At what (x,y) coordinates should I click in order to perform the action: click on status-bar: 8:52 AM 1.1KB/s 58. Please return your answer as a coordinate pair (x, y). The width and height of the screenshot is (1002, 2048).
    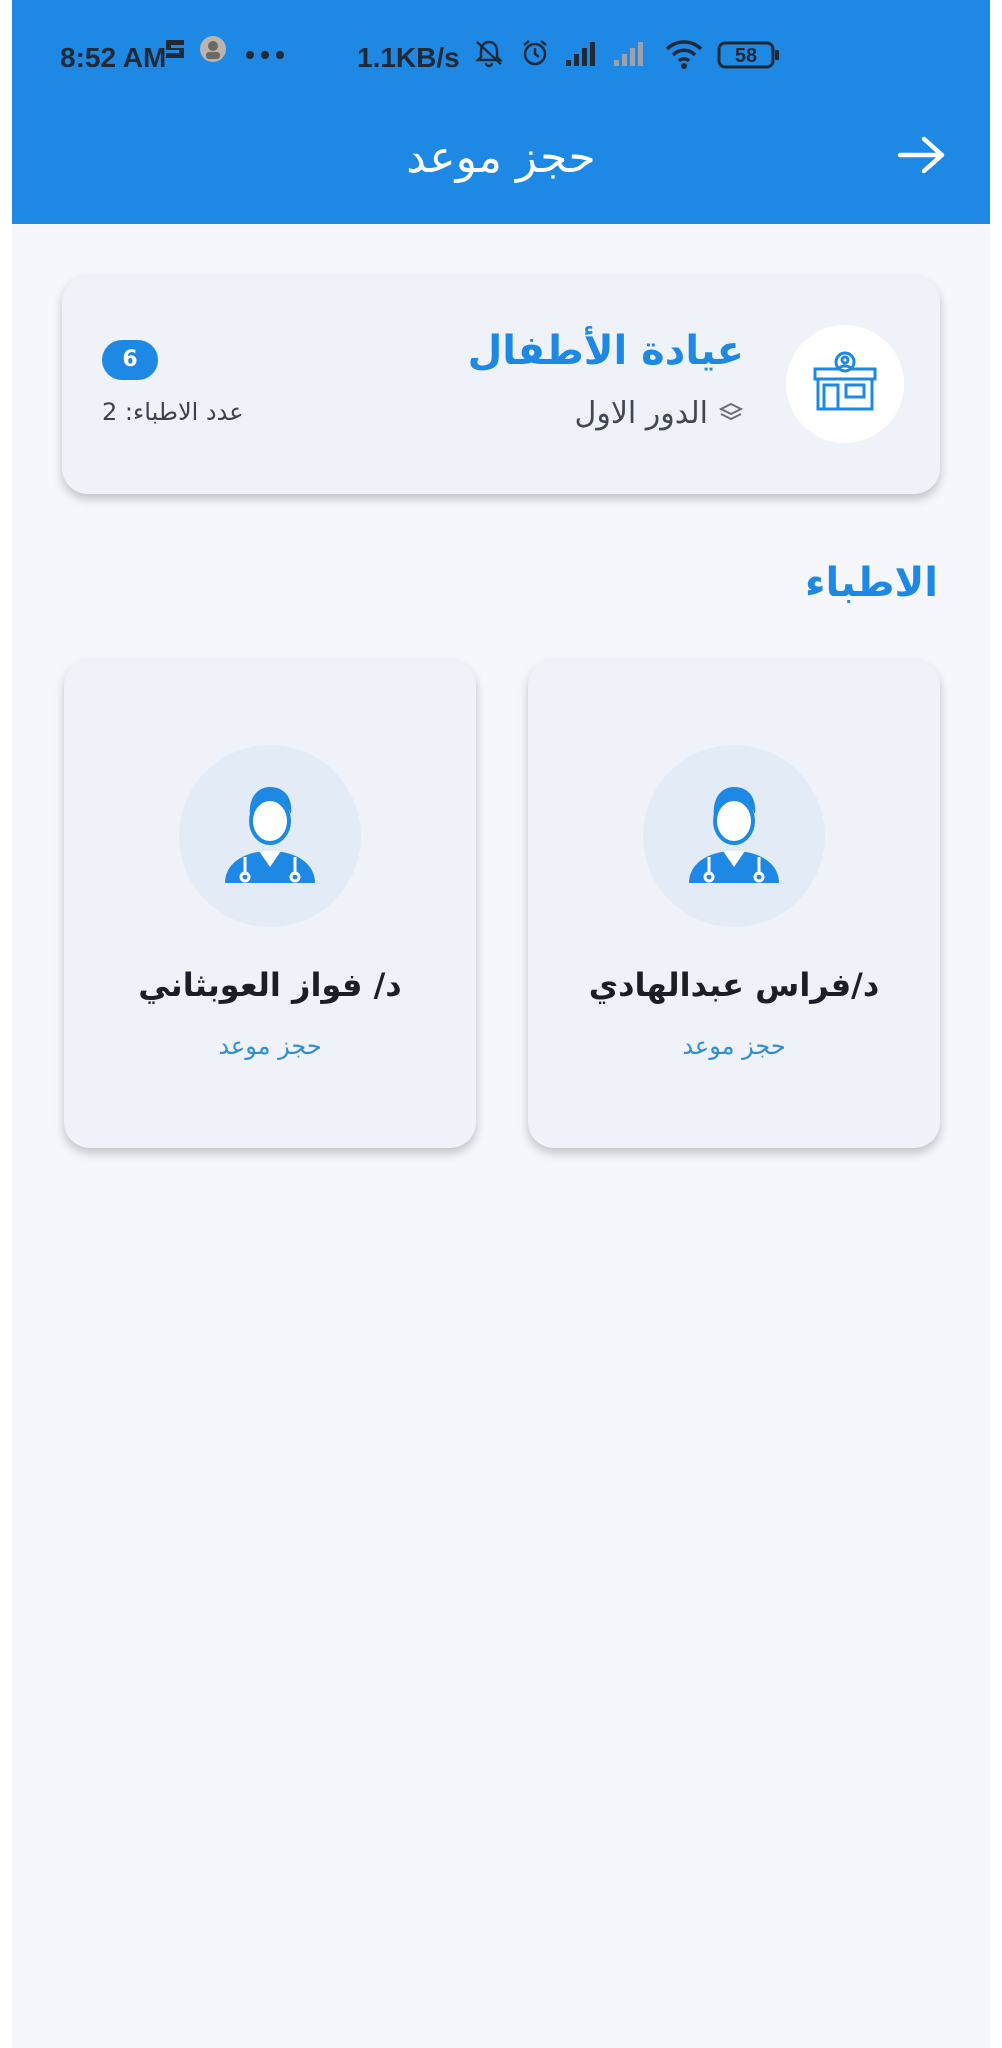
    Looking at the image, I should click on (501, 55).